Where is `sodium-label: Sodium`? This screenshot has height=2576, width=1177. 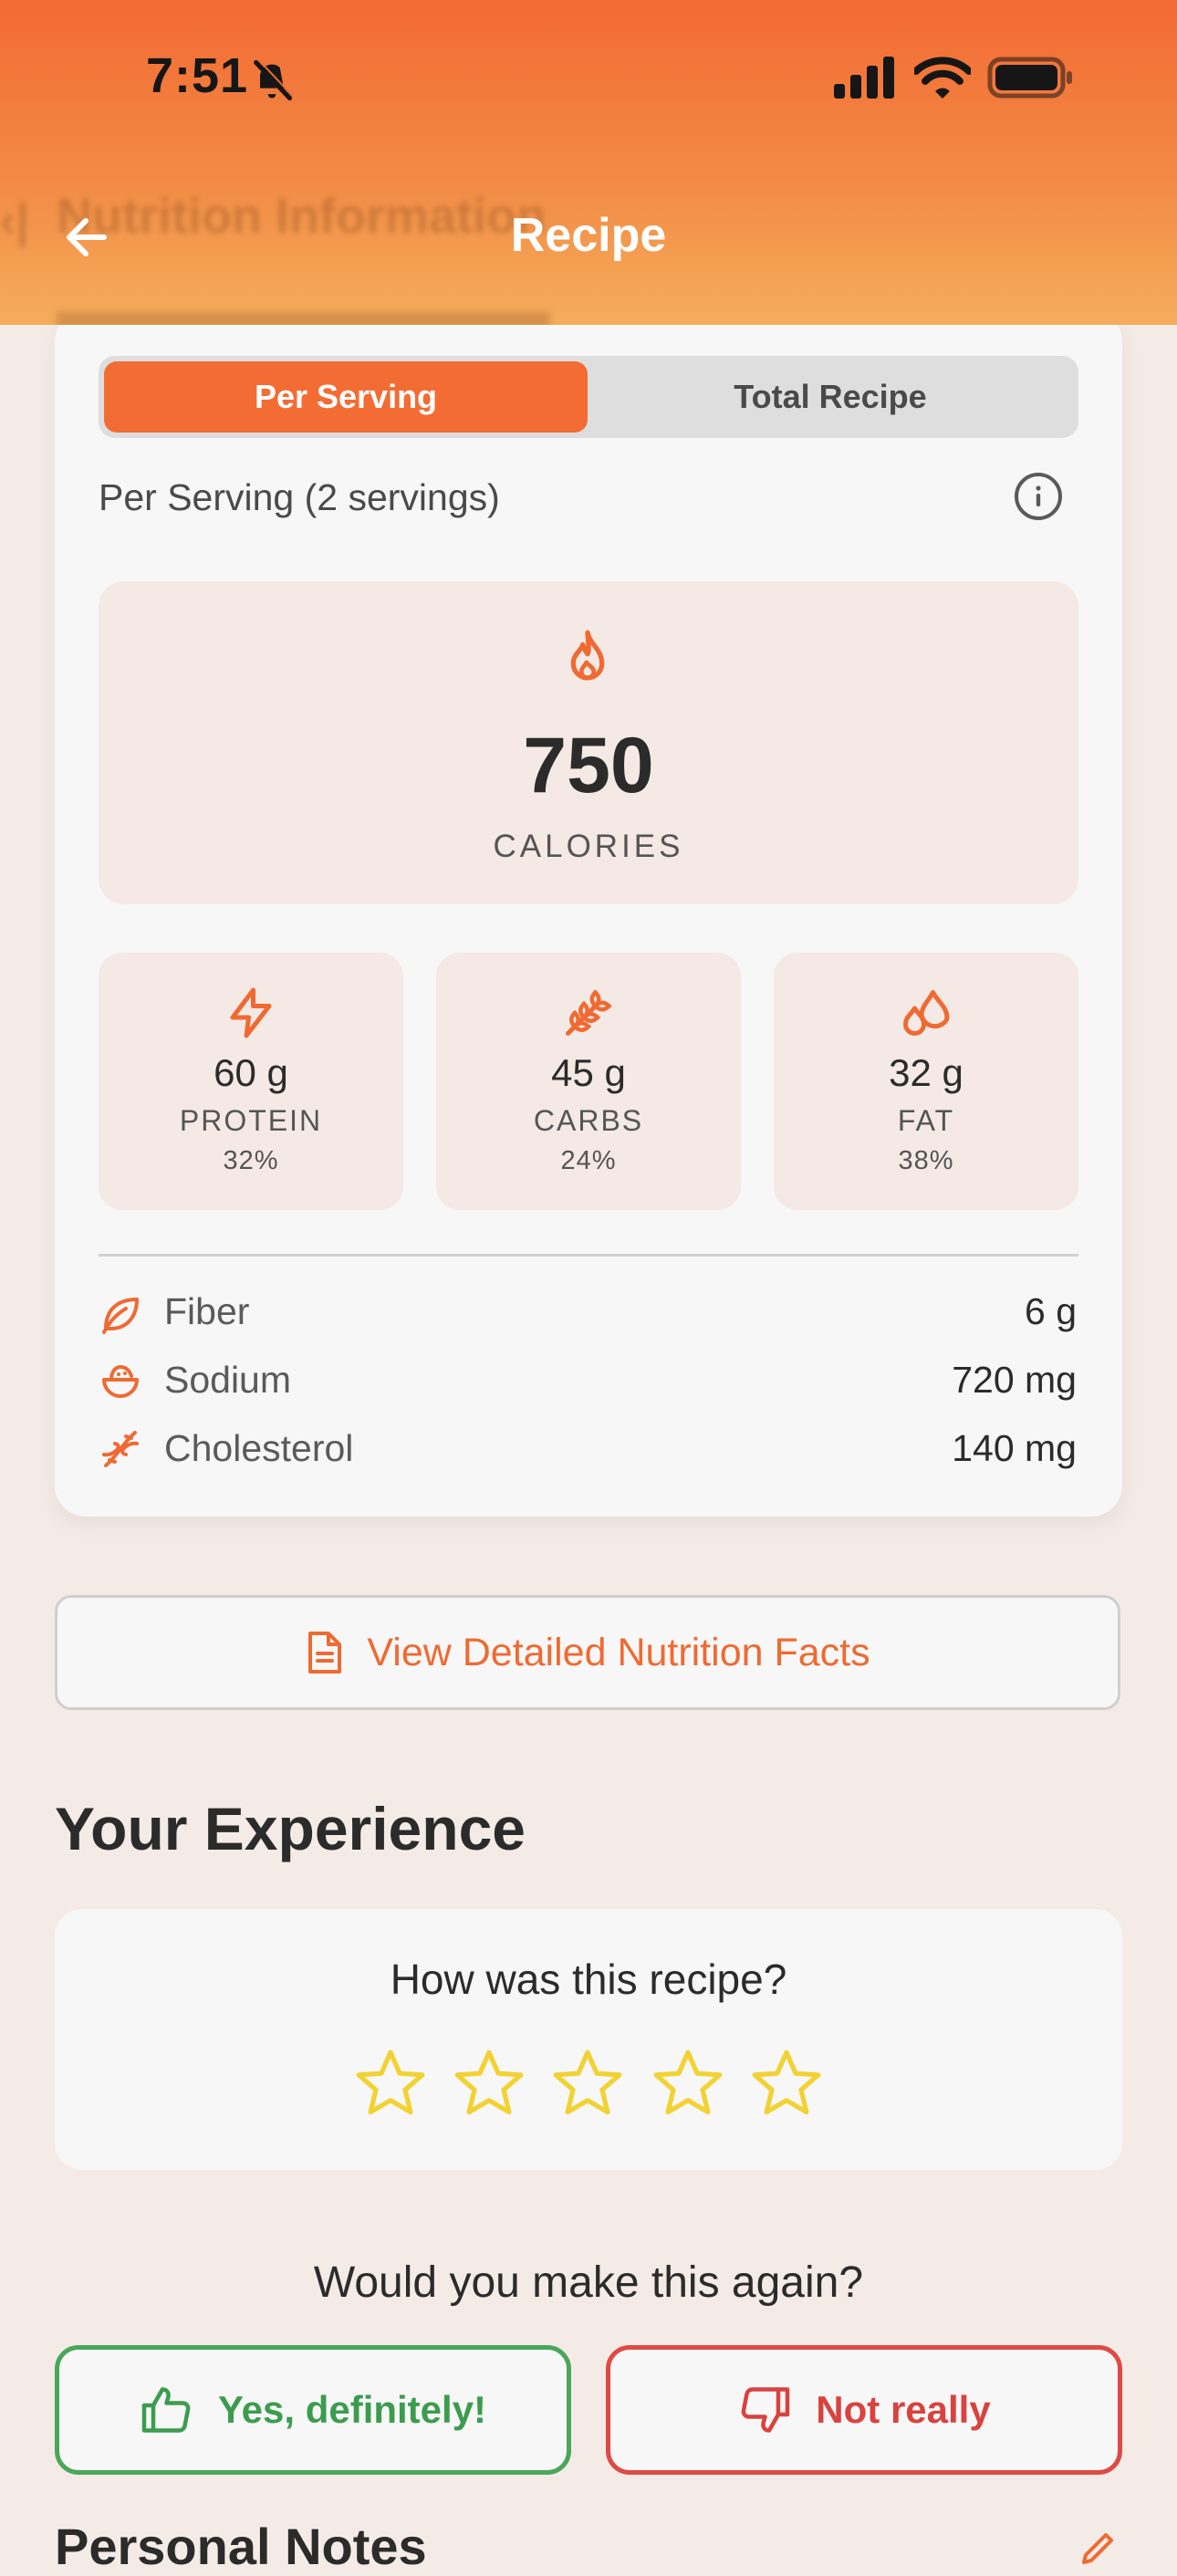
sodium-label: Sodium is located at coordinates (228, 1380).